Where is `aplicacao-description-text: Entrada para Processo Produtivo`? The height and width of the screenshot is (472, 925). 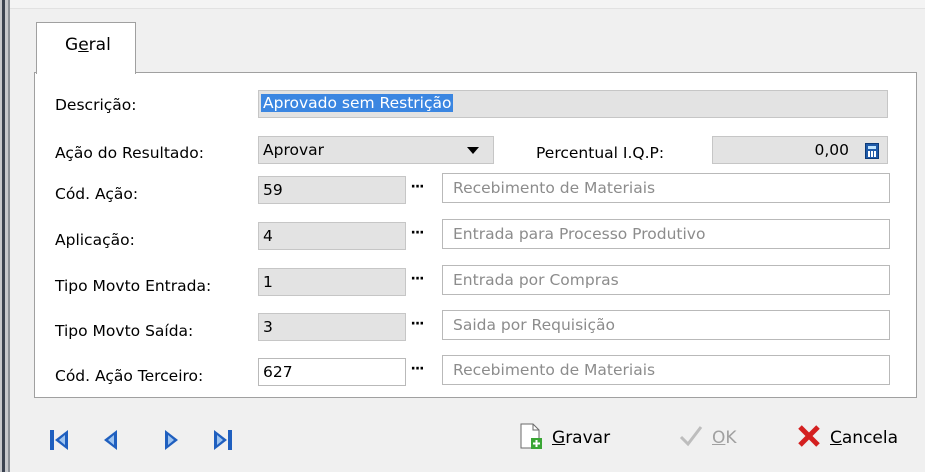 aplicacao-description-text: Entrada para Processo Produtivo is located at coordinates (579, 234).